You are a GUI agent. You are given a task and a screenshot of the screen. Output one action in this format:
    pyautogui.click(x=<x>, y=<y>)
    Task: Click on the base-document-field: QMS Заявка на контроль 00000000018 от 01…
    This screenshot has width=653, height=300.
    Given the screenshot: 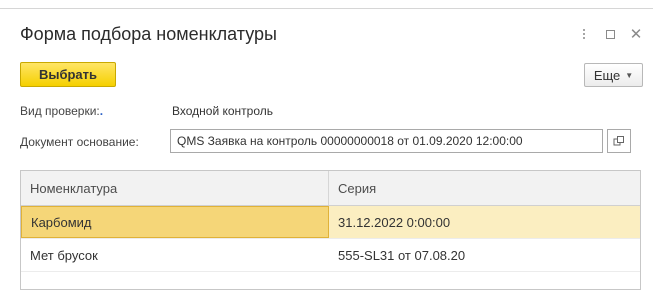 What is the action you would take?
    pyautogui.click(x=386, y=141)
    